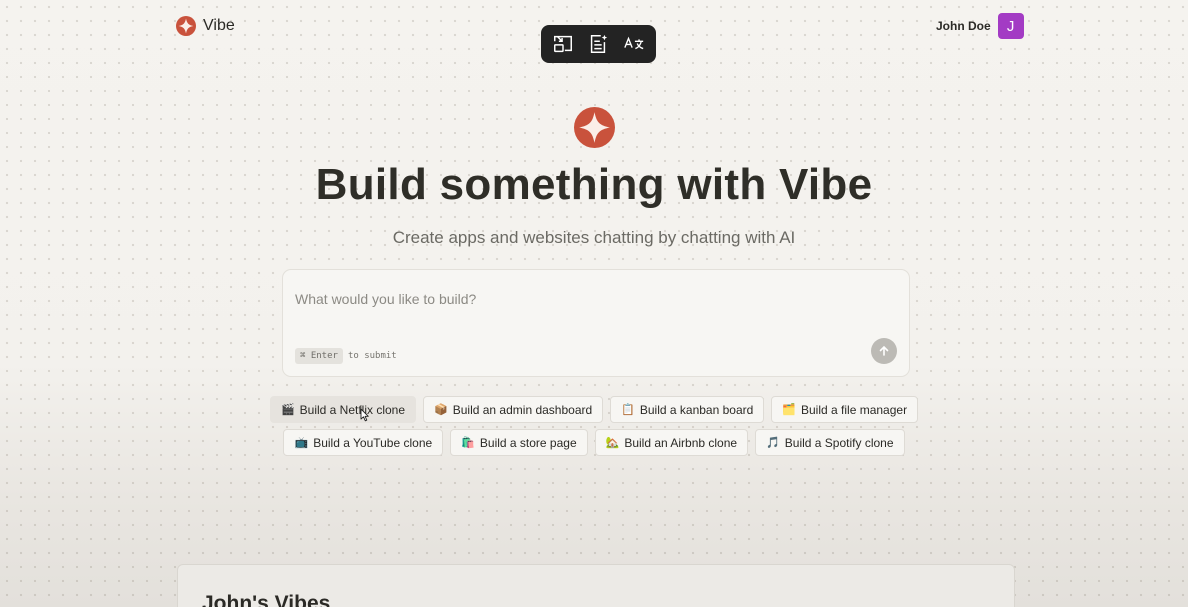 This screenshot has height=607, width=1188. I want to click on suggestion-spotify-clone: 🎵 Build a Spotify clone, so click(830, 442).